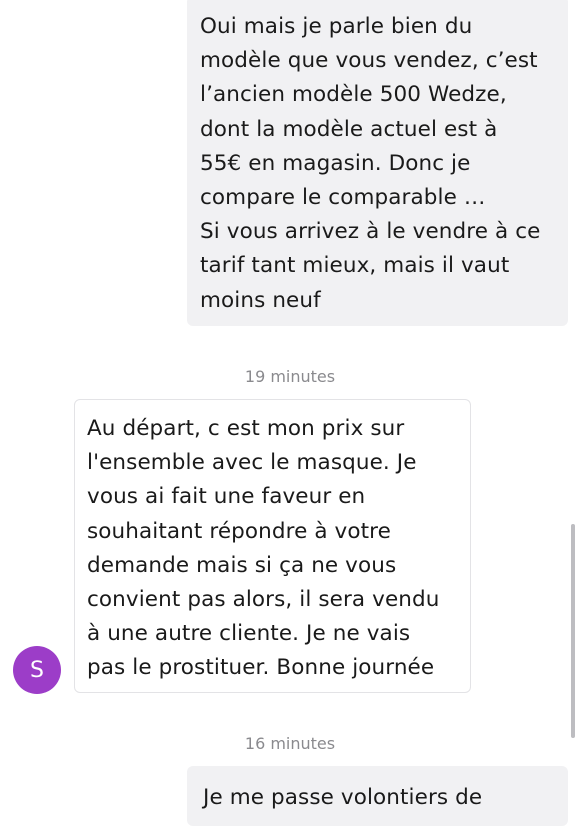  I want to click on avatar: S, so click(37, 670).